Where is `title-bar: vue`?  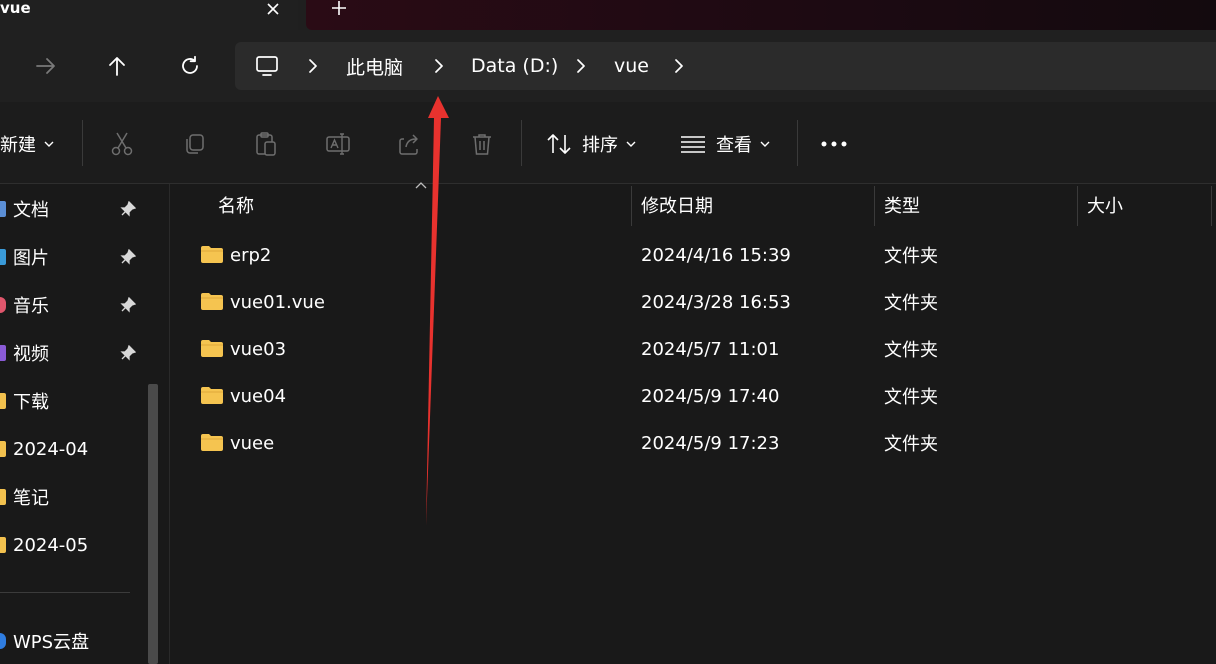 title-bar: vue is located at coordinates (608, 15).